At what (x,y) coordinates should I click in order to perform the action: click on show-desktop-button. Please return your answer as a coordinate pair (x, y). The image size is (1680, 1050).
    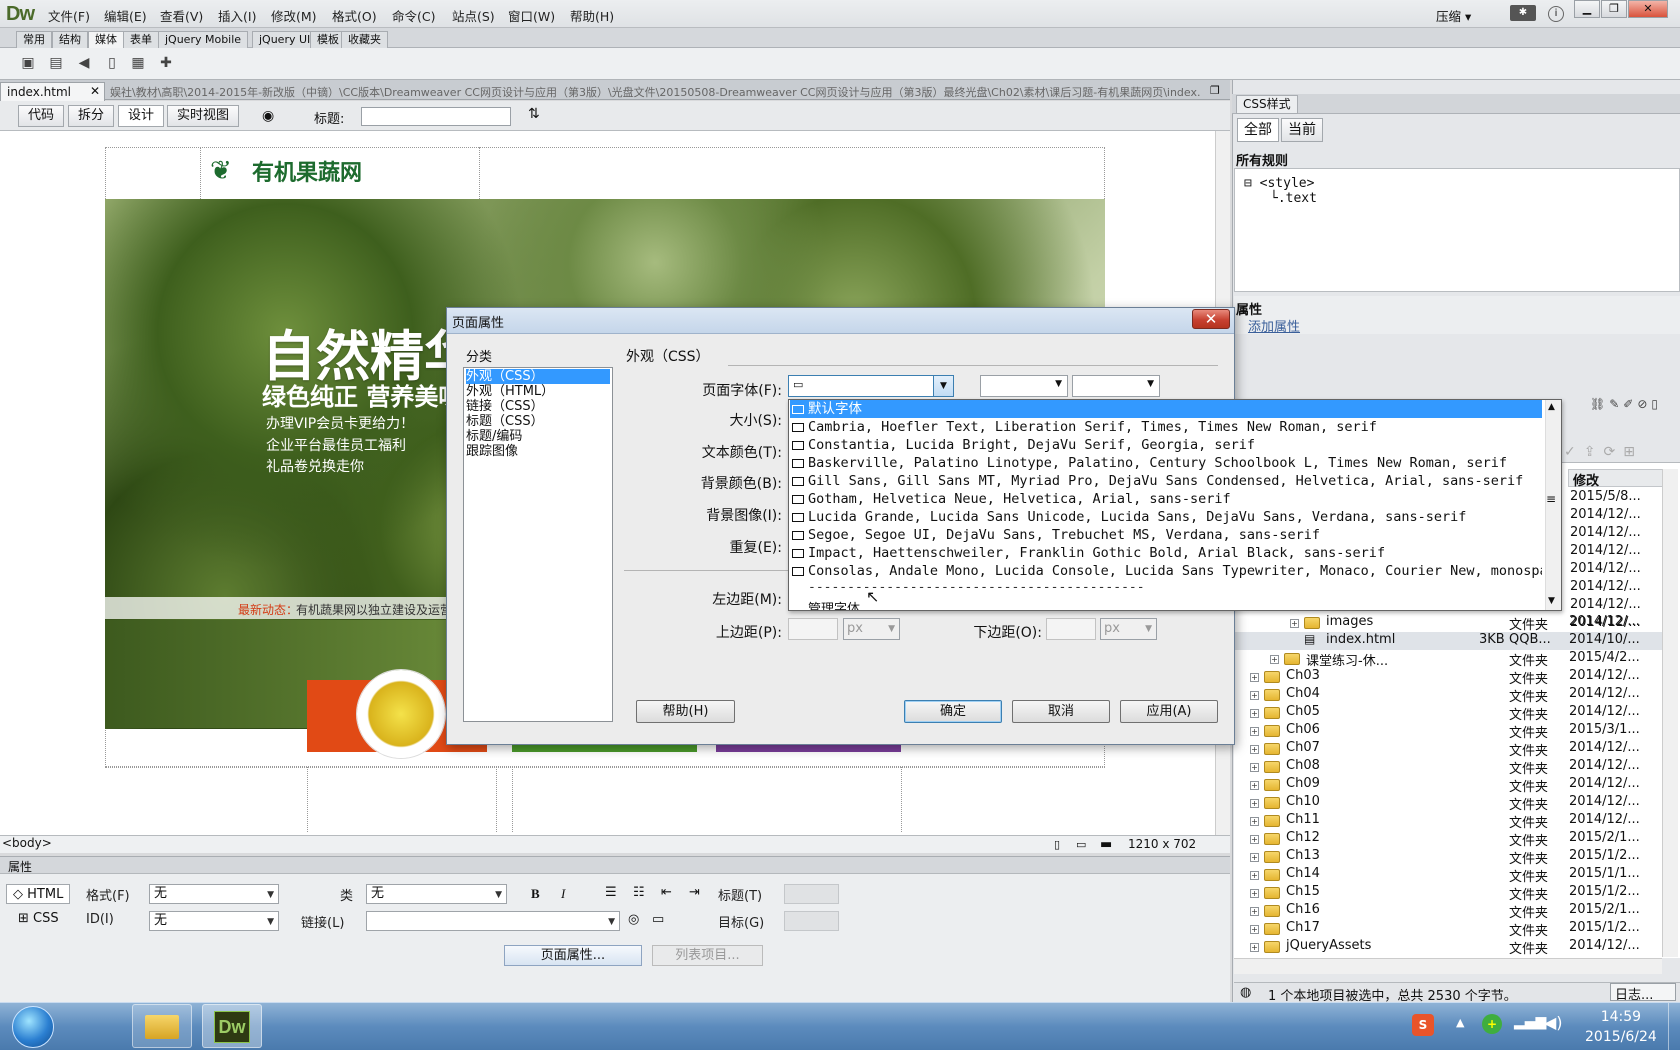
    Looking at the image, I should click on (1674, 1026).